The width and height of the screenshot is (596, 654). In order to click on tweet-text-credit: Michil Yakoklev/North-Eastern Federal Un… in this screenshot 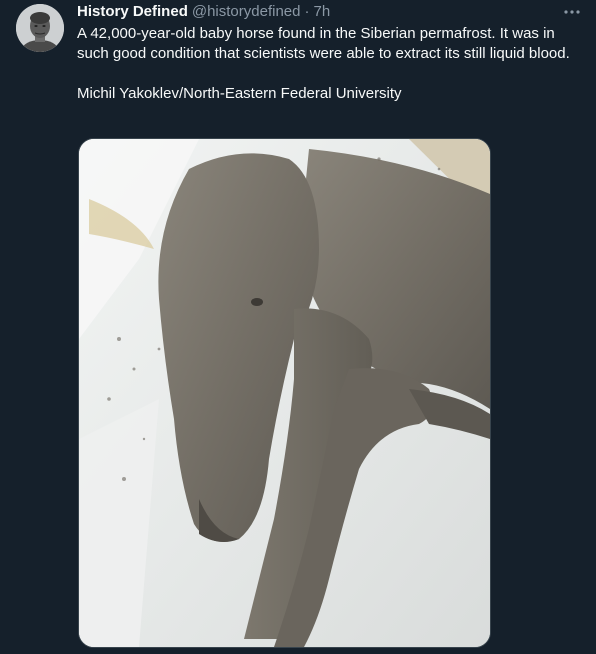, I will do `click(239, 93)`.